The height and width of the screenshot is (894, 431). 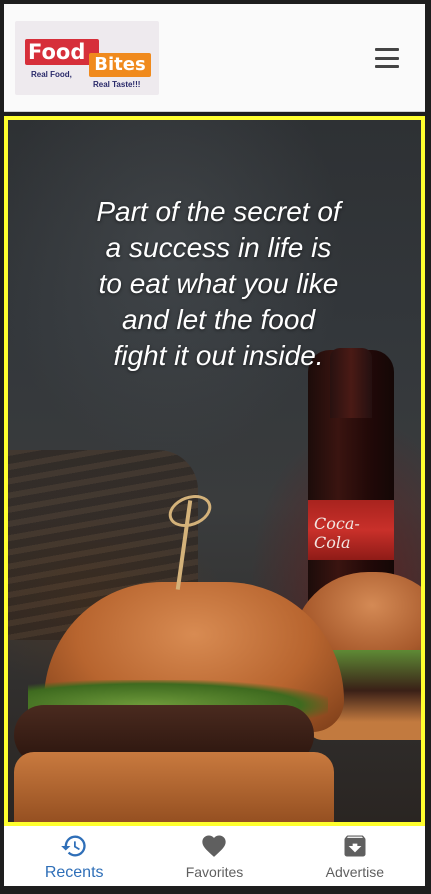 I want to click on food-bites-logo: Food Bites Real Food, Real Taste!!!, so click(x=87, y=58).